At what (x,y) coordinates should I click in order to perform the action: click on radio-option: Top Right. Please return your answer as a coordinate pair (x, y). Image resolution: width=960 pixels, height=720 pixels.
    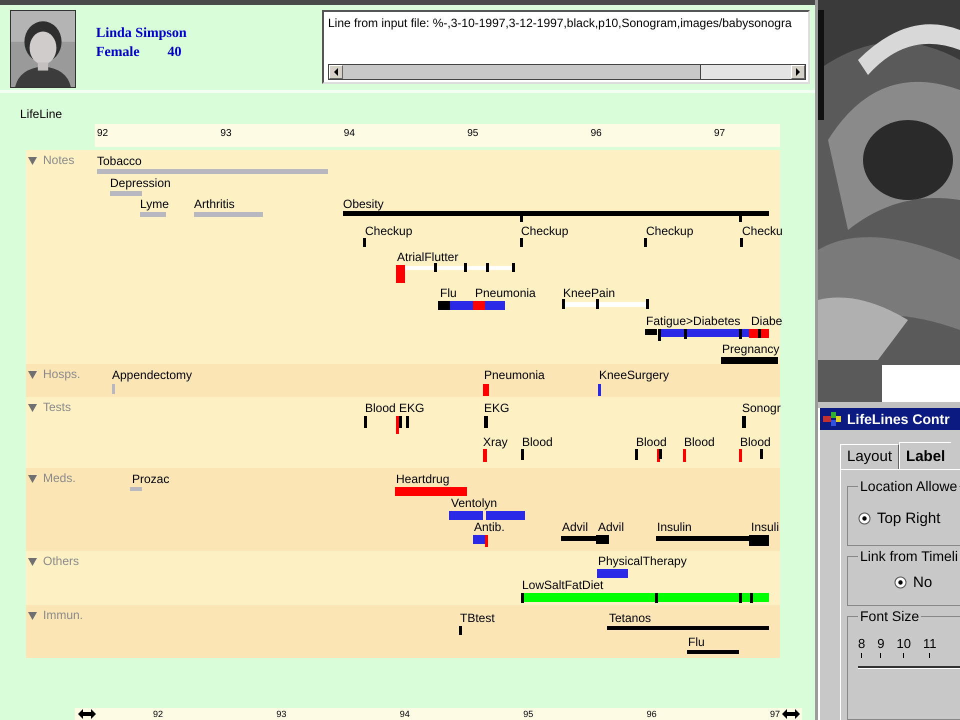
    Looking at the image, I should click on (909, 517).